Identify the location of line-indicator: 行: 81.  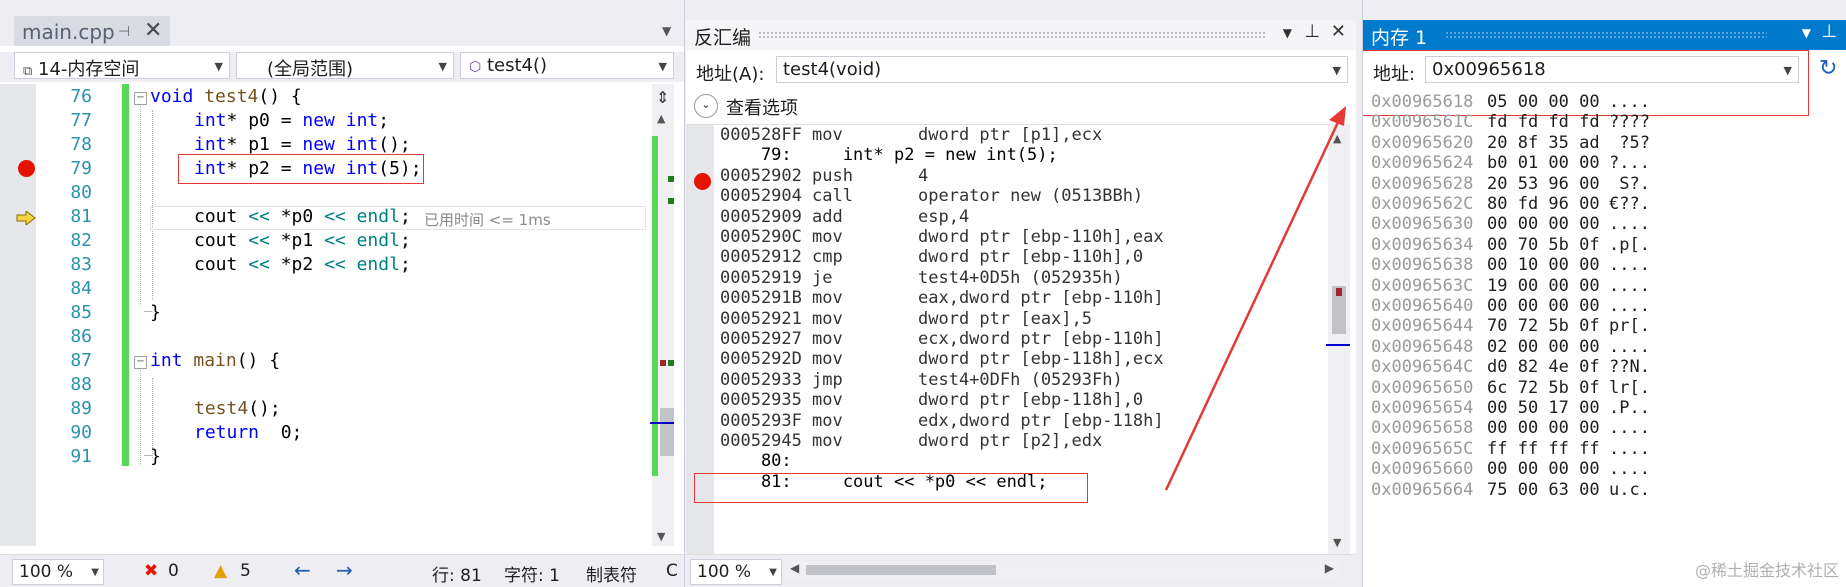
(457, 576).